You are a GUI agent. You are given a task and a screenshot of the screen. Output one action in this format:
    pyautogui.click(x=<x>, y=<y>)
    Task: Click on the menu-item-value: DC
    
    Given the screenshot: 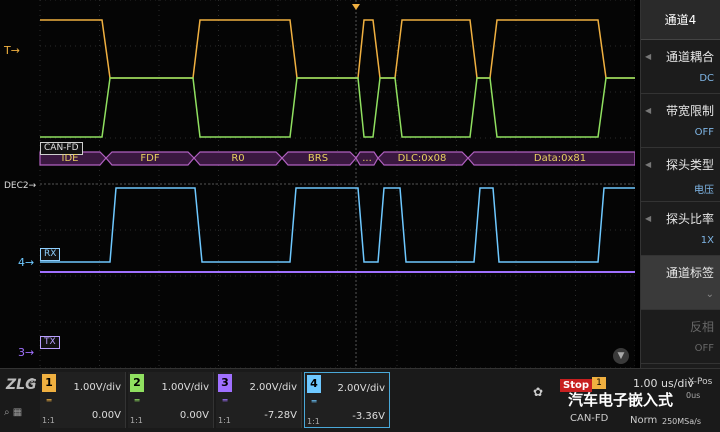 What is the action you would take?
    pyautogui.click(x=706, y=78)
    